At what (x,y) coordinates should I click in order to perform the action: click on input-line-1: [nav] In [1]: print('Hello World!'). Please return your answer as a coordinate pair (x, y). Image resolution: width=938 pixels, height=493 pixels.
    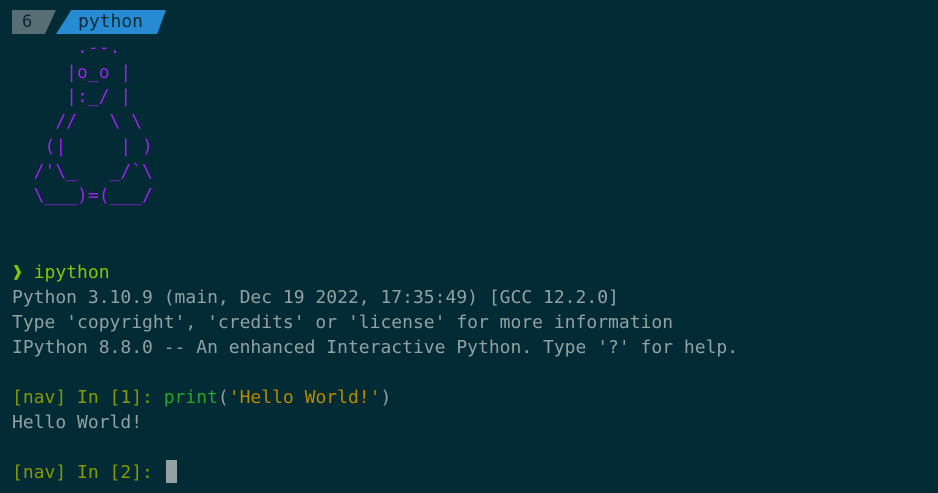
    Looking at the image, I should click on (470, 397).